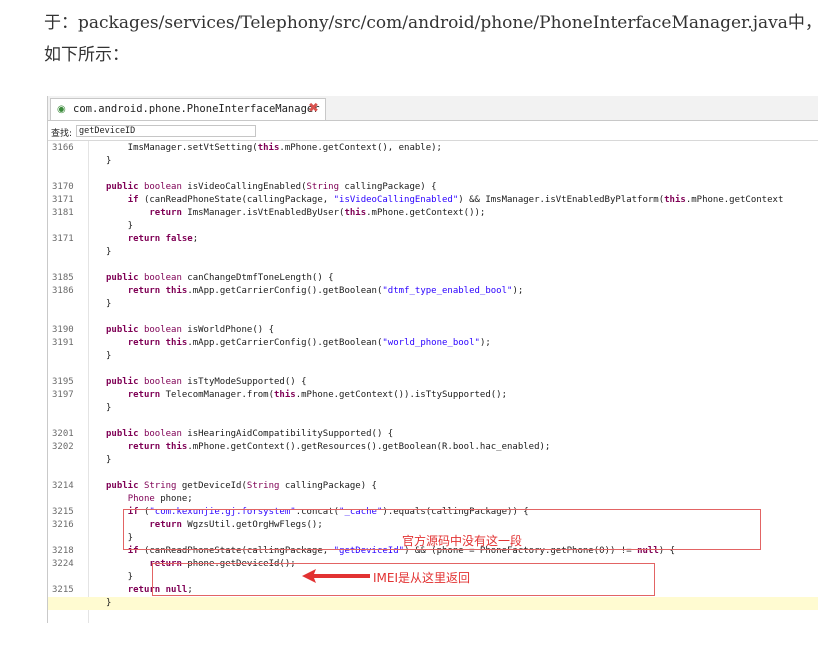  Describe the element at coordinates (63, 330) in the screenshot. I see `line-number: 3190` at that location.